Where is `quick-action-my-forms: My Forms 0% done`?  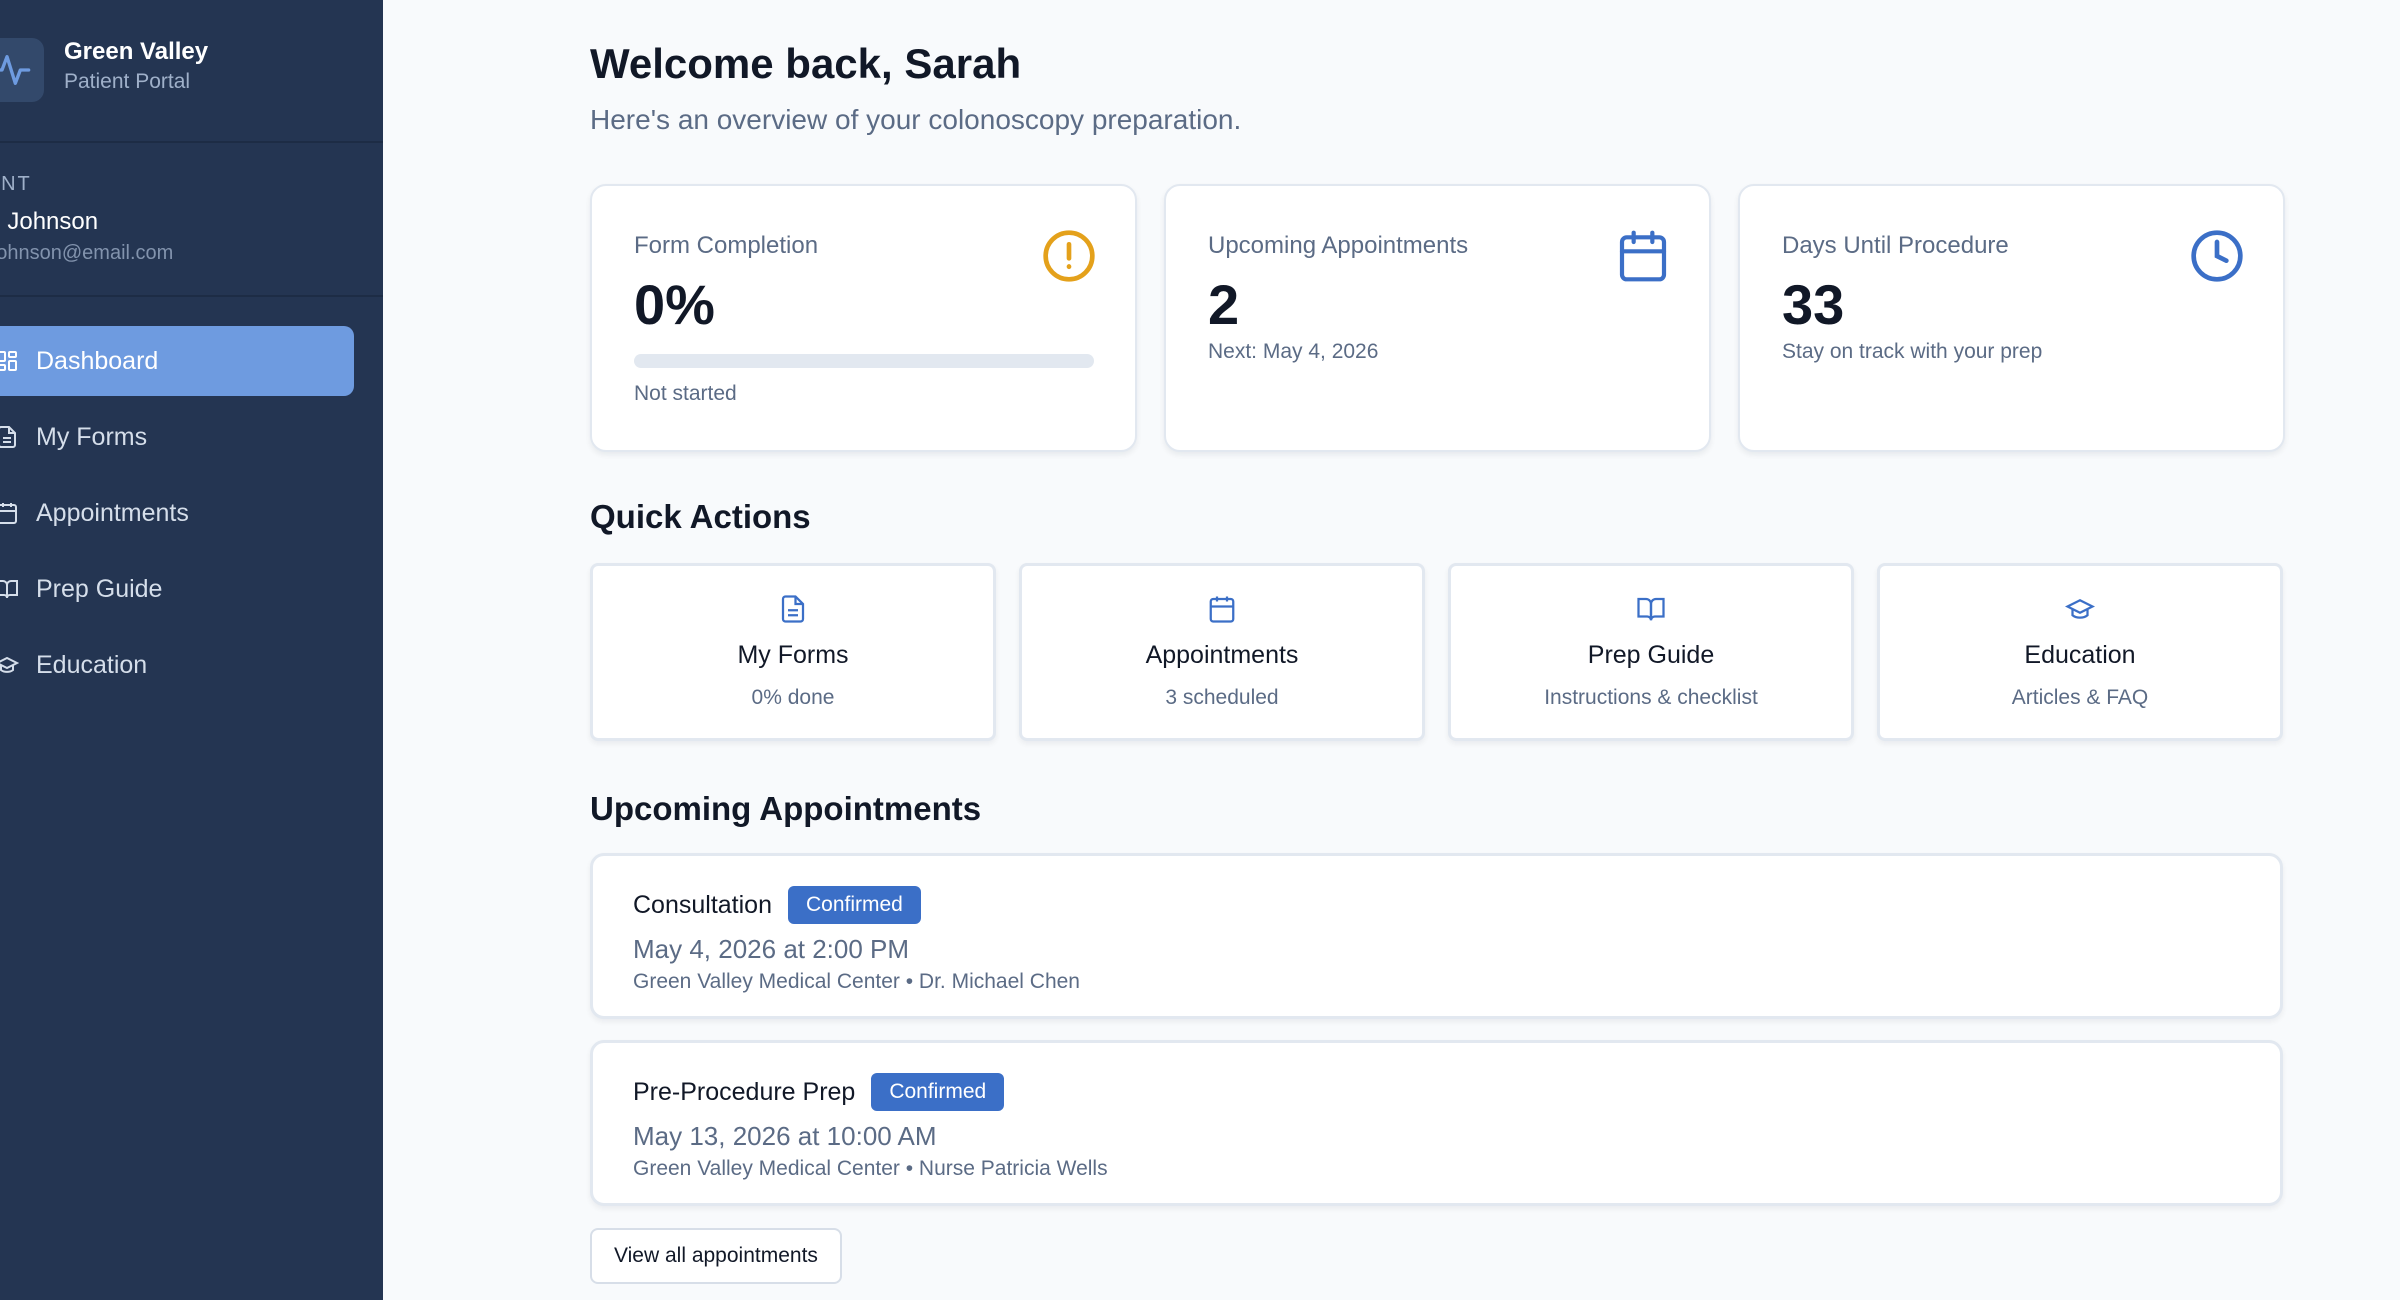 quick-action-my-forms: My Forms 0% done is located at coordinates (793, 652).